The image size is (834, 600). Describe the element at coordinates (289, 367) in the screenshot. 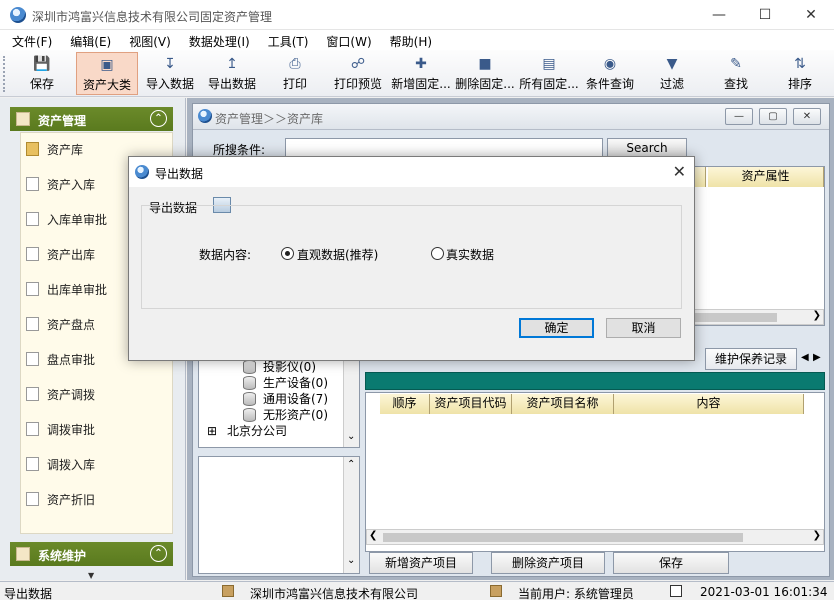

I see `tree-node-label: 投影仪(0)` at that location.